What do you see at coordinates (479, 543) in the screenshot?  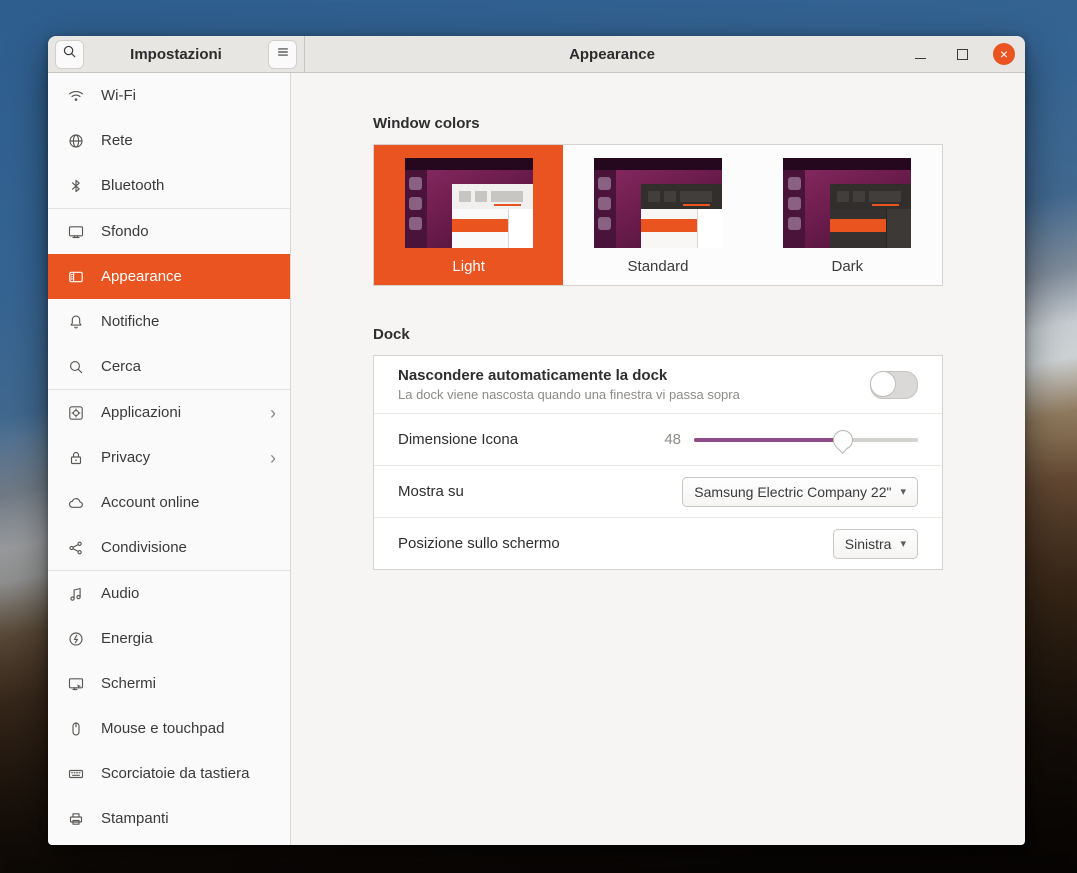 I see `position-label: Posizione sullo schermo` at bounding box center [479, 543].